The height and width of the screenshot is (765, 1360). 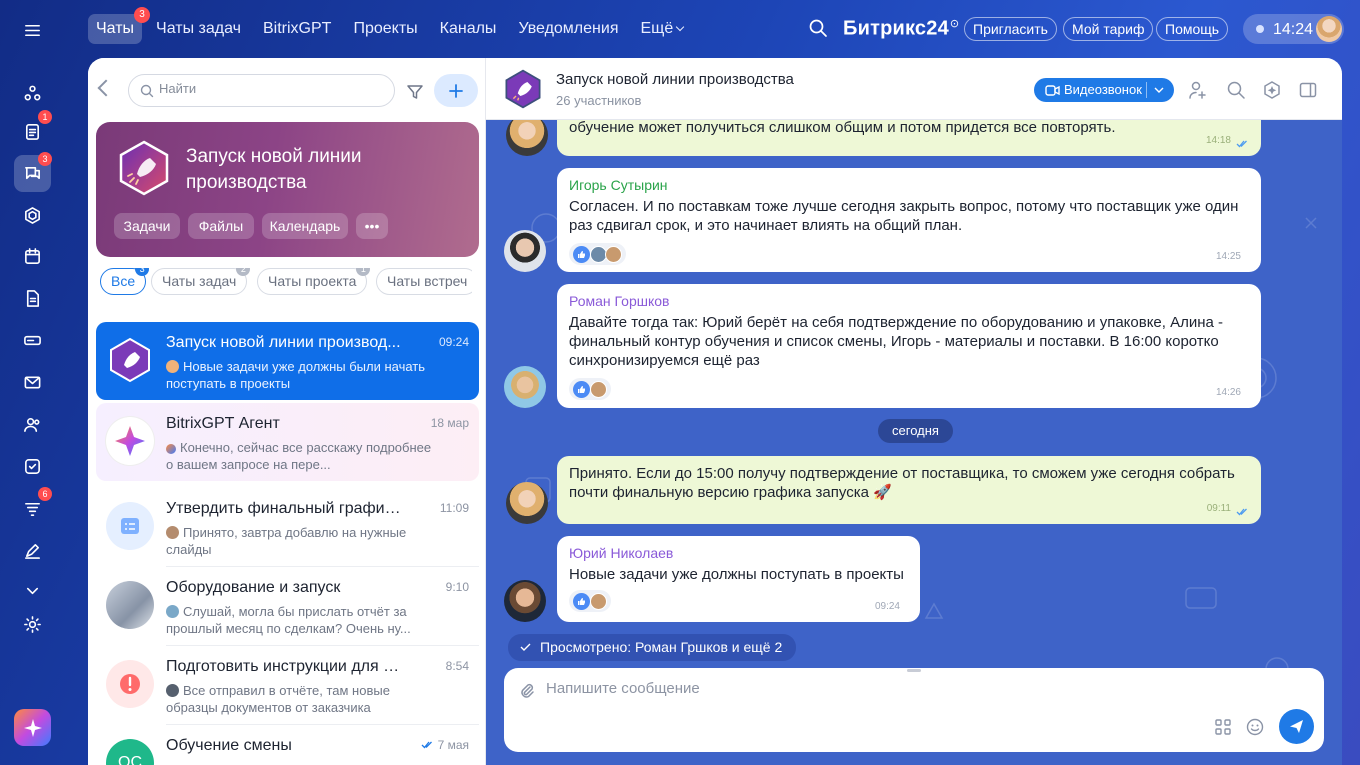 What do you see at coordinates (287, 745) in the screenshot?
I see `chat-item: ОС Обучение смены 7 мая` at bounding box center [287, 745].